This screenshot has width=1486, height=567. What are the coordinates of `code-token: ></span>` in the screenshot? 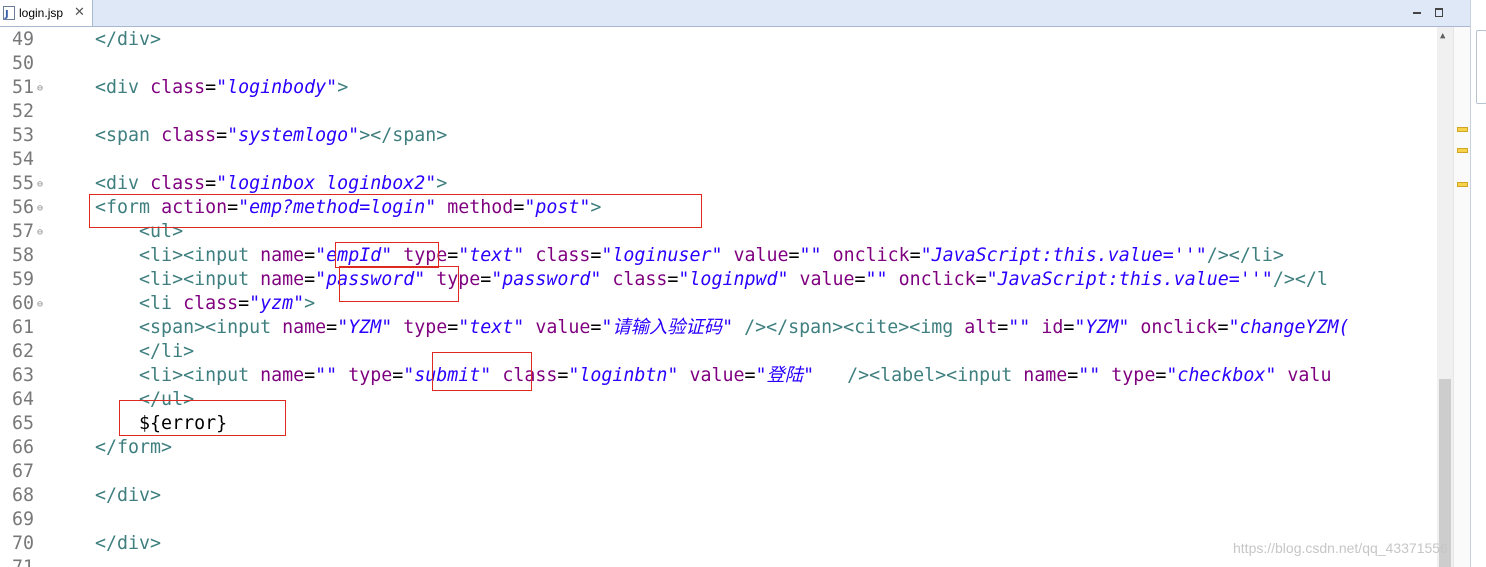 It's located at (403, 135).